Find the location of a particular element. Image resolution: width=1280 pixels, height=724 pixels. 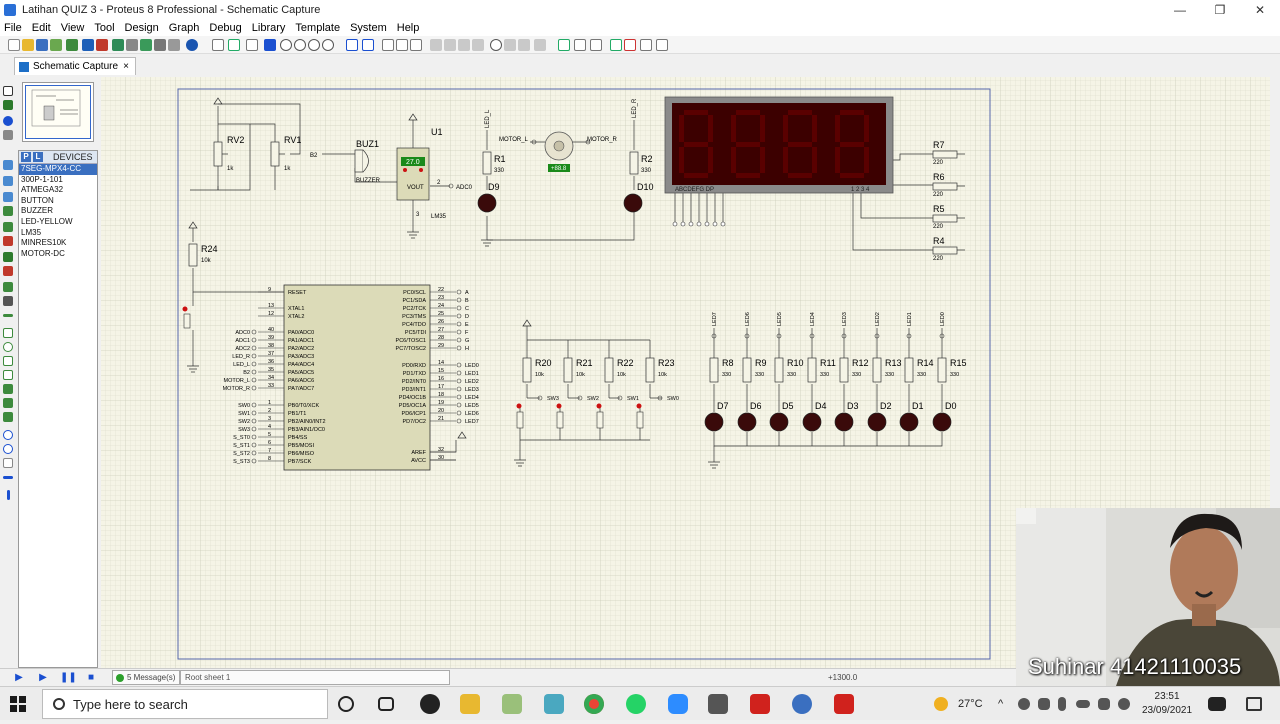

microphone-icon is located at coordinates (1062, 704).